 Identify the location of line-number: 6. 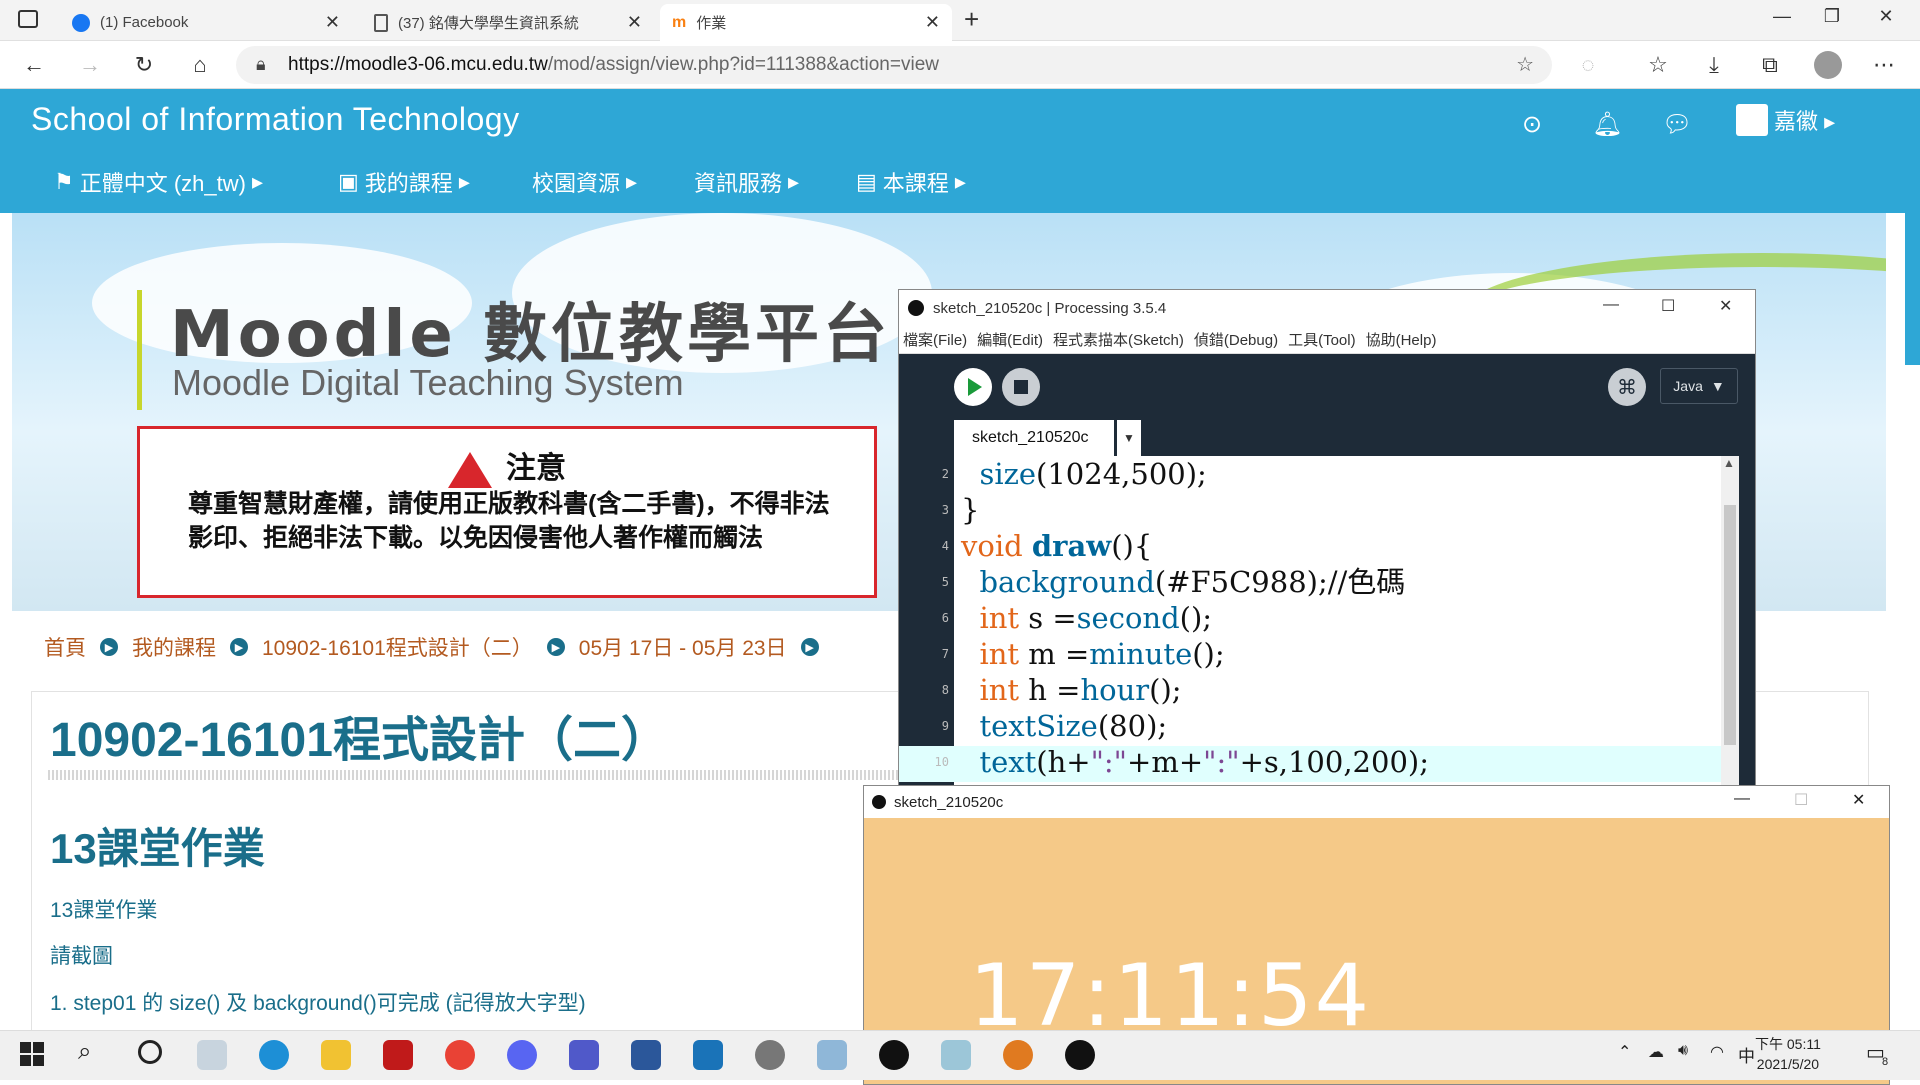
(945, 618).